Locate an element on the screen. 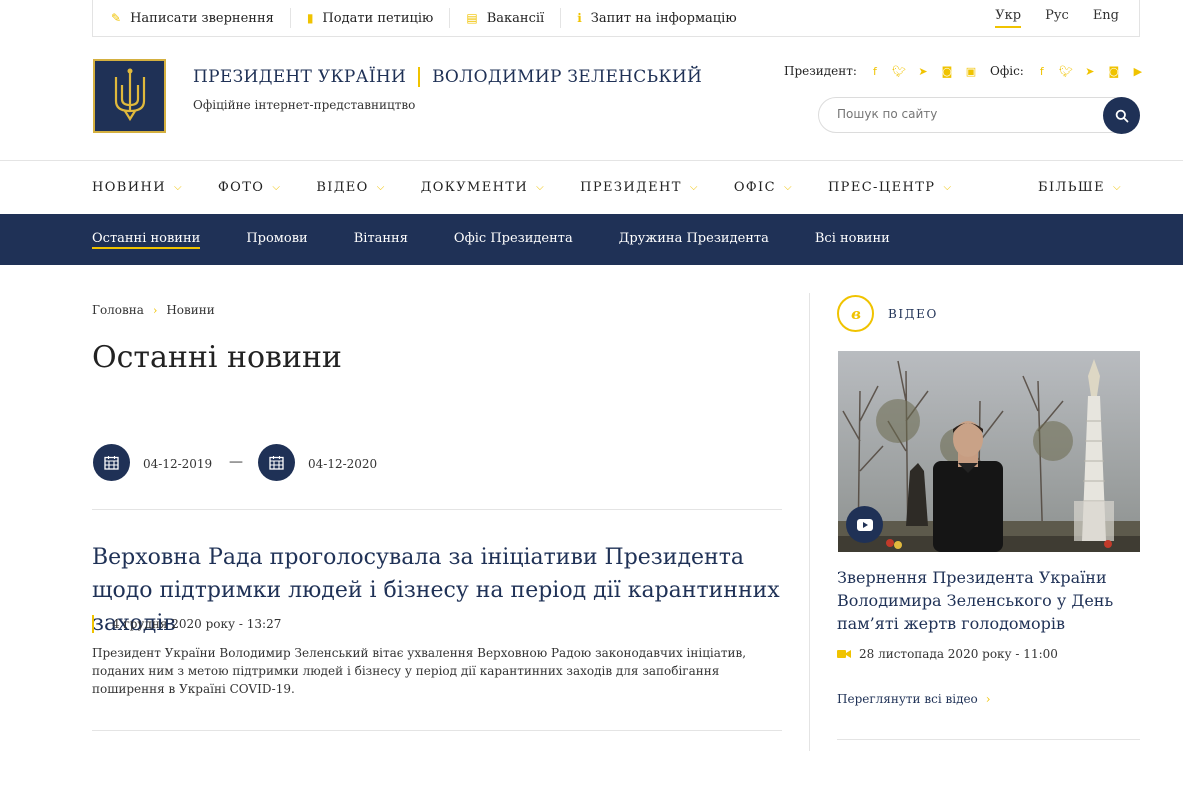 The image size is (1183, 800). nav-photo-label: ФОТО is located at coordinates (241, 187).